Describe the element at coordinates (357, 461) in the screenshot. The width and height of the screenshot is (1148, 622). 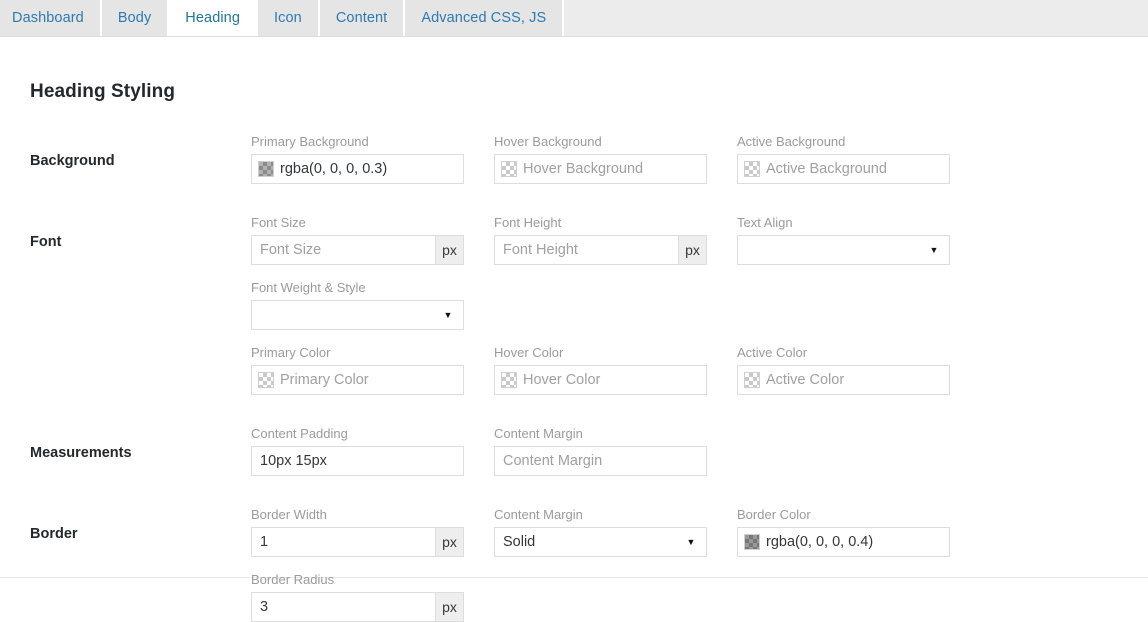
I see `content-padding-input: 10px 15px` at that location.